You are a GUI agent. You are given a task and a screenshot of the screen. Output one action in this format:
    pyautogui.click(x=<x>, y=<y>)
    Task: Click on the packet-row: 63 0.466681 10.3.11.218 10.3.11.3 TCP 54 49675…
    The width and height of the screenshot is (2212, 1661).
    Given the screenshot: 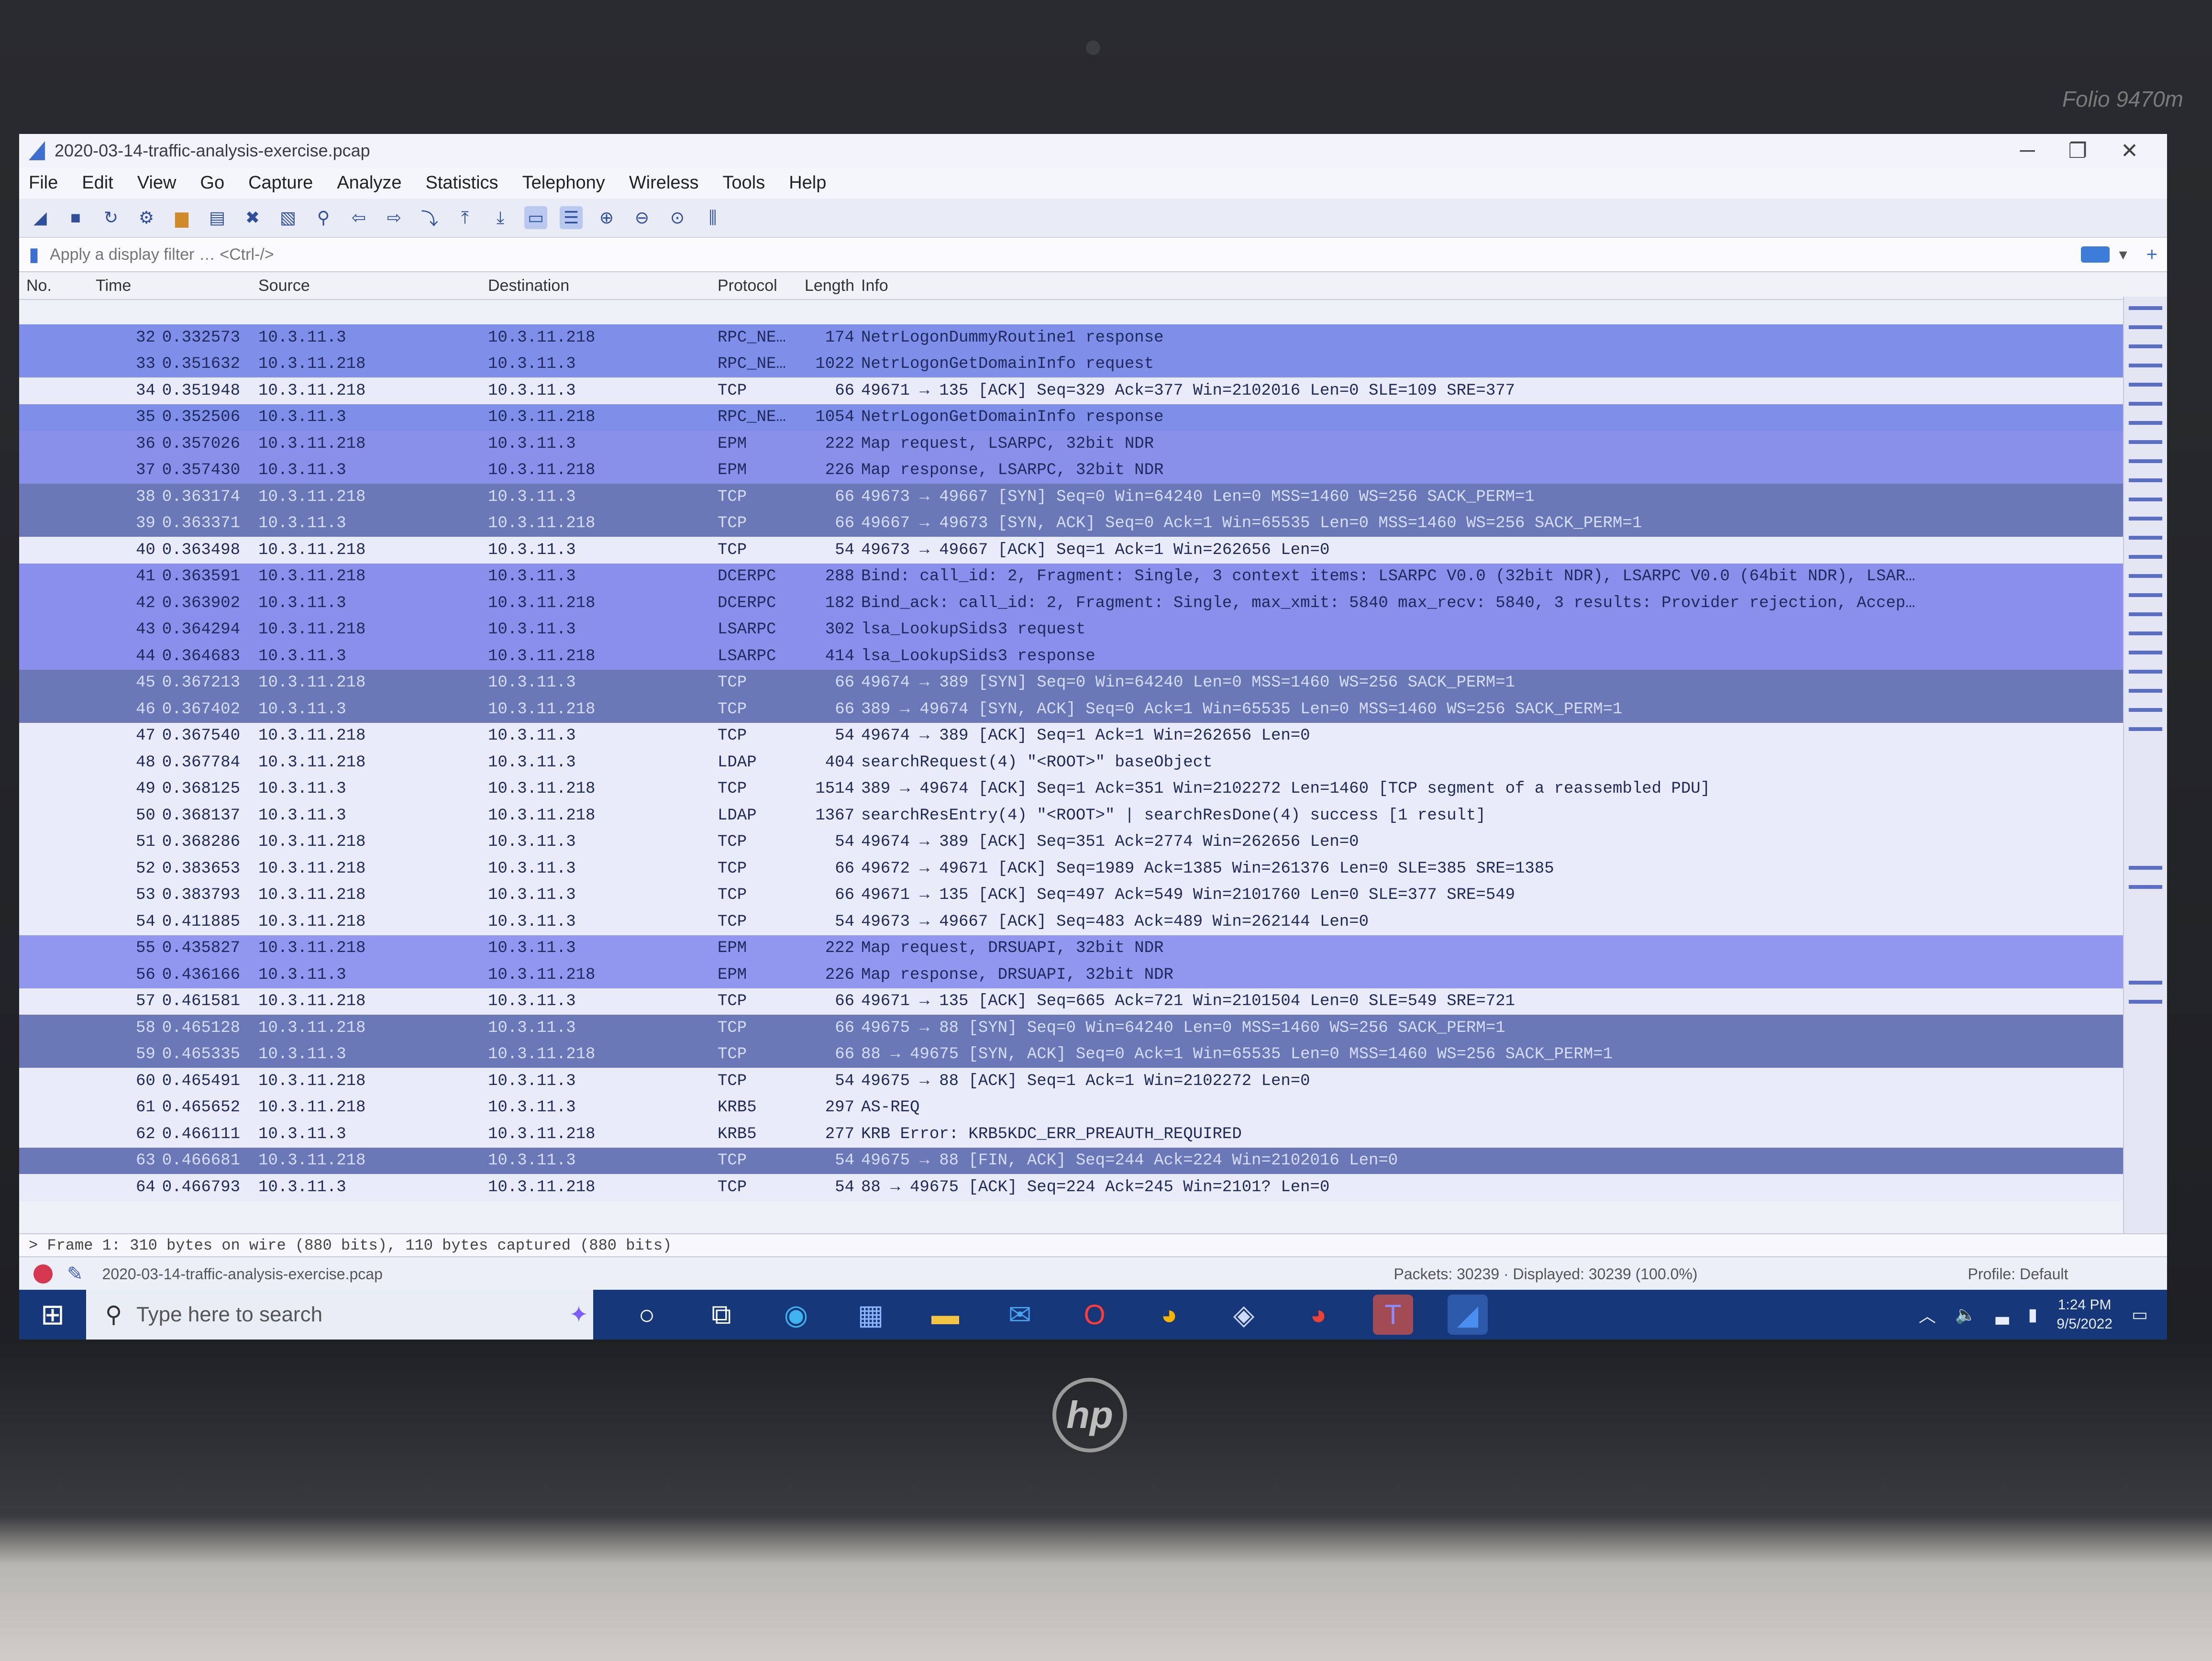 What is the action you would take?
    pyautogui.click(x=1071, y=1161)
    